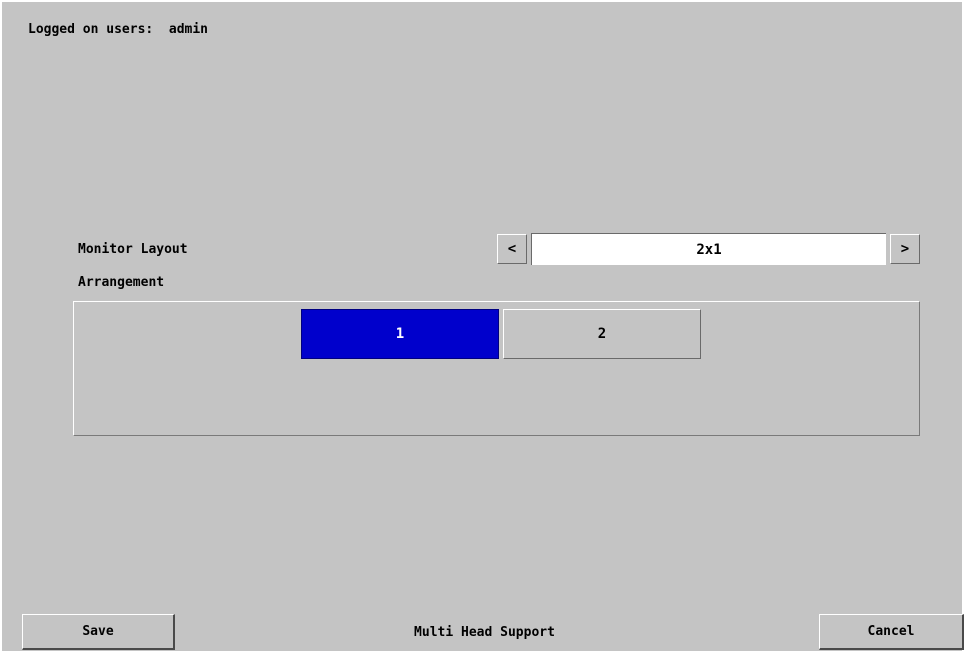 The width and height of the screenshot is (965, 651). Describe the element at coordinates (602, 334) in the screenshot. I see `monitor-2-button: 2` at that location.